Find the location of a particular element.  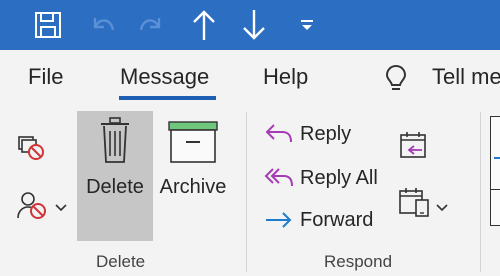

block-sender-icon is located at coordinates (31, 205).